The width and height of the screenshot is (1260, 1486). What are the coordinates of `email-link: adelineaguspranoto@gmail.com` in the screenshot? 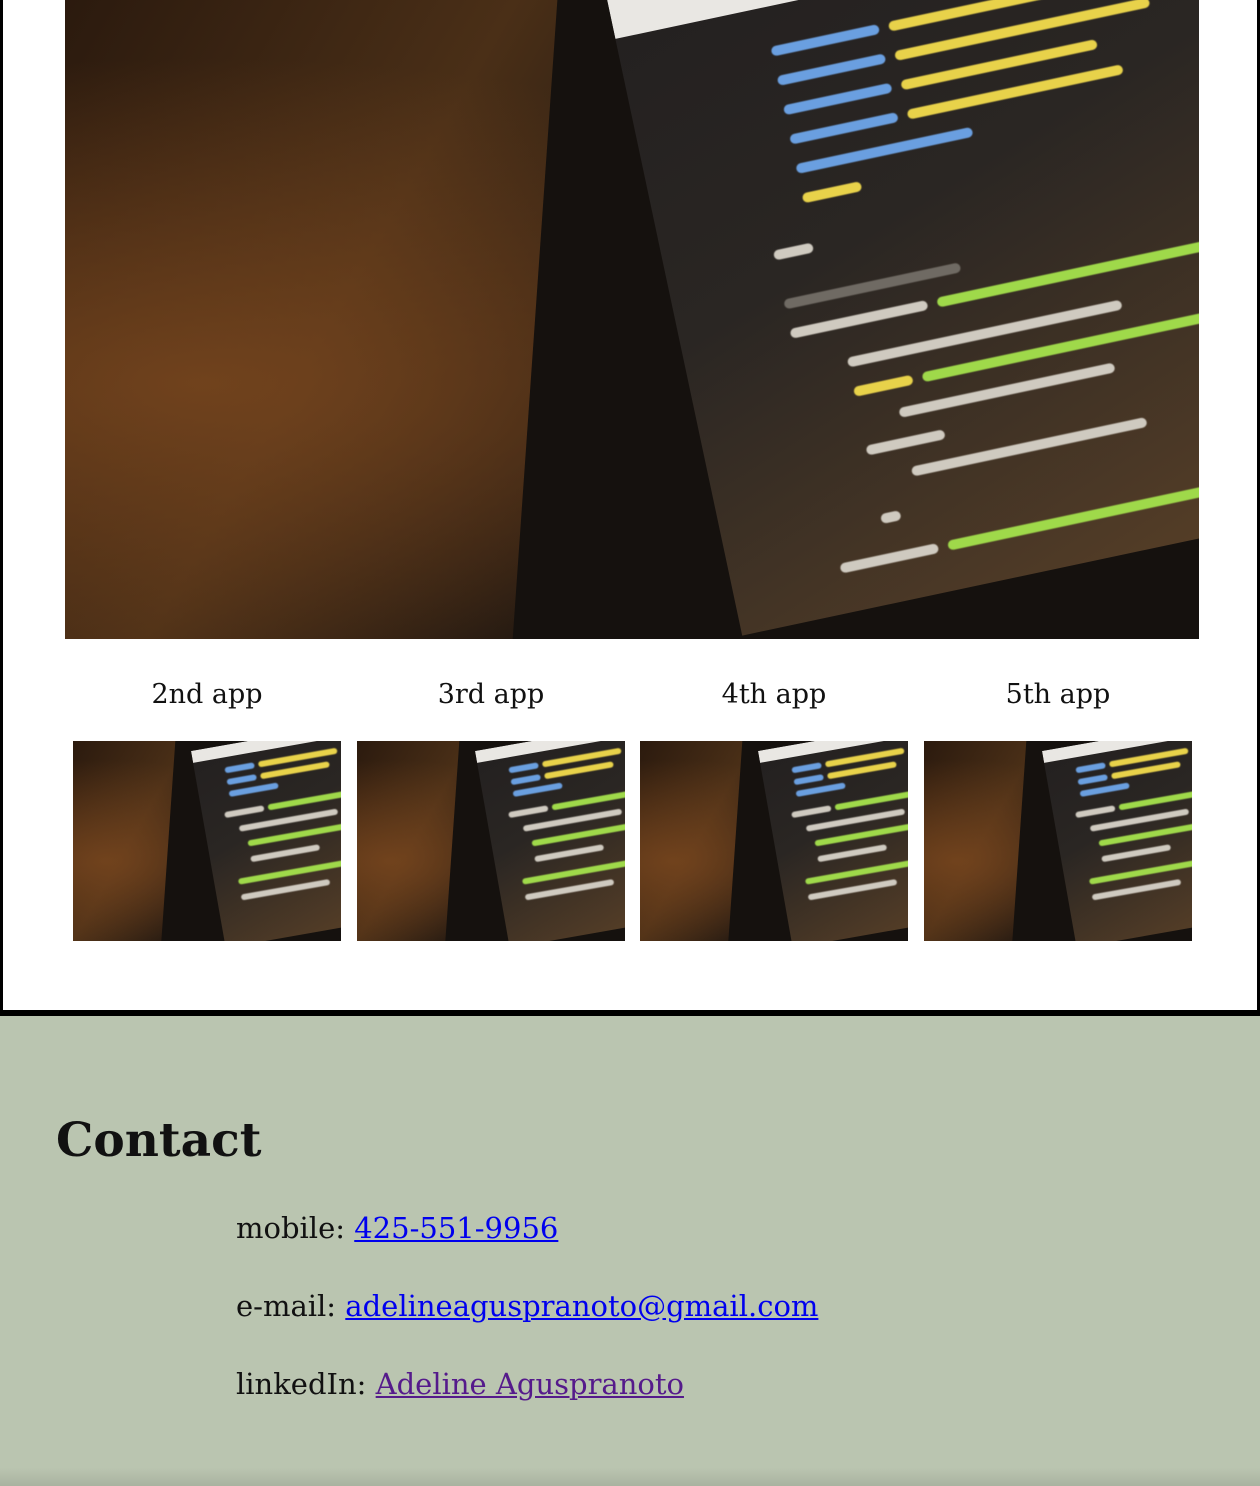 It's located at (581, 1306).